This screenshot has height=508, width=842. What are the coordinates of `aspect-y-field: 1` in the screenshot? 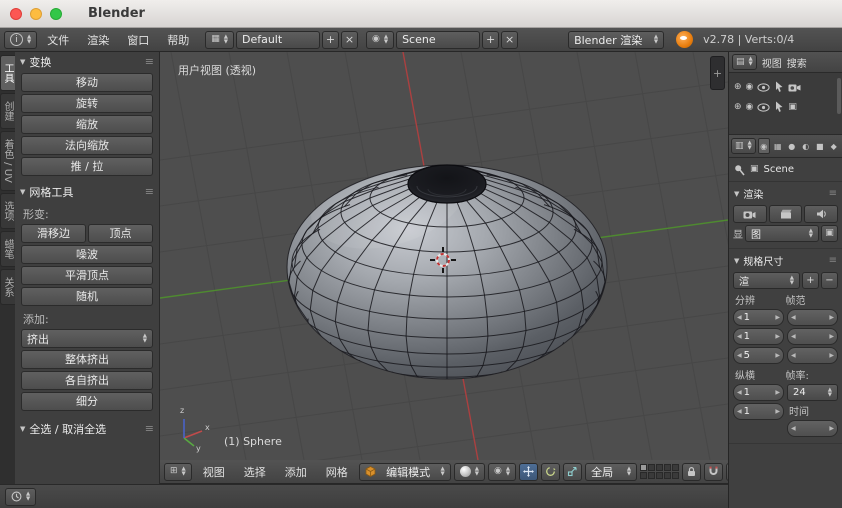 It's located at (758, 411).